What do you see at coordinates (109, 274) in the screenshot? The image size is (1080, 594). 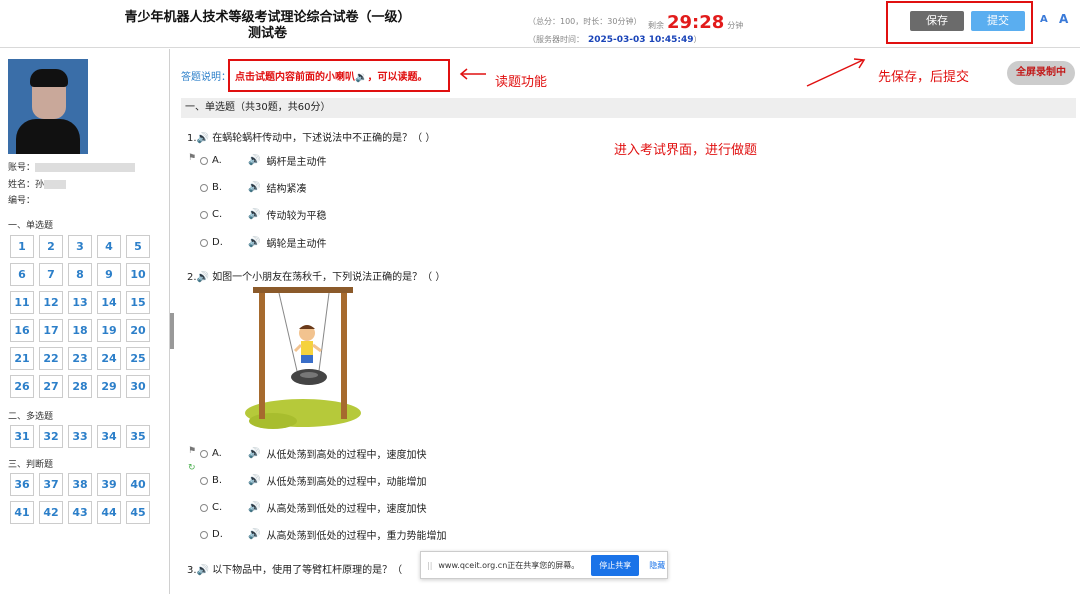 I see `question-nav-button: 9` at bounding box center [109, 274].